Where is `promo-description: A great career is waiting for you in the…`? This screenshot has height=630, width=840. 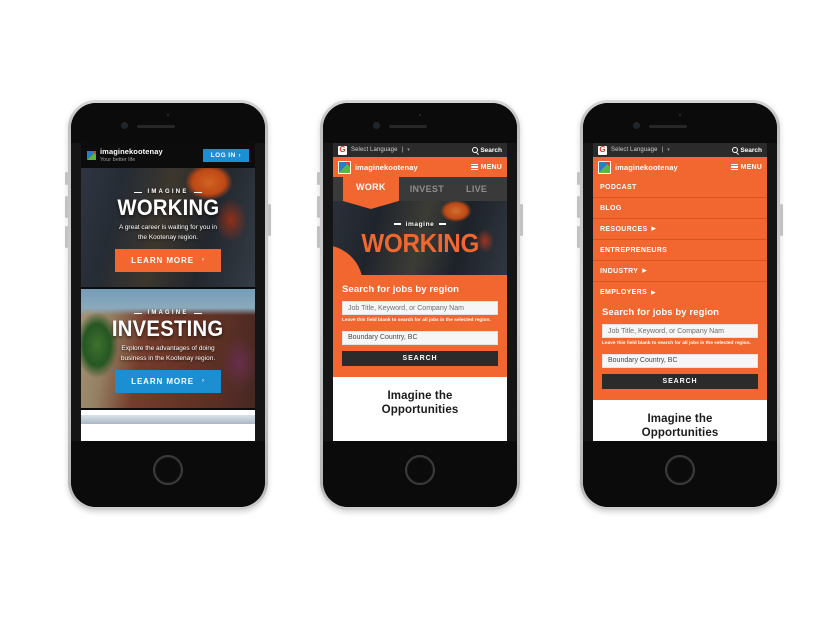 promo-description: A great career is waiting for you in the… is located at coordinates (168, 232).